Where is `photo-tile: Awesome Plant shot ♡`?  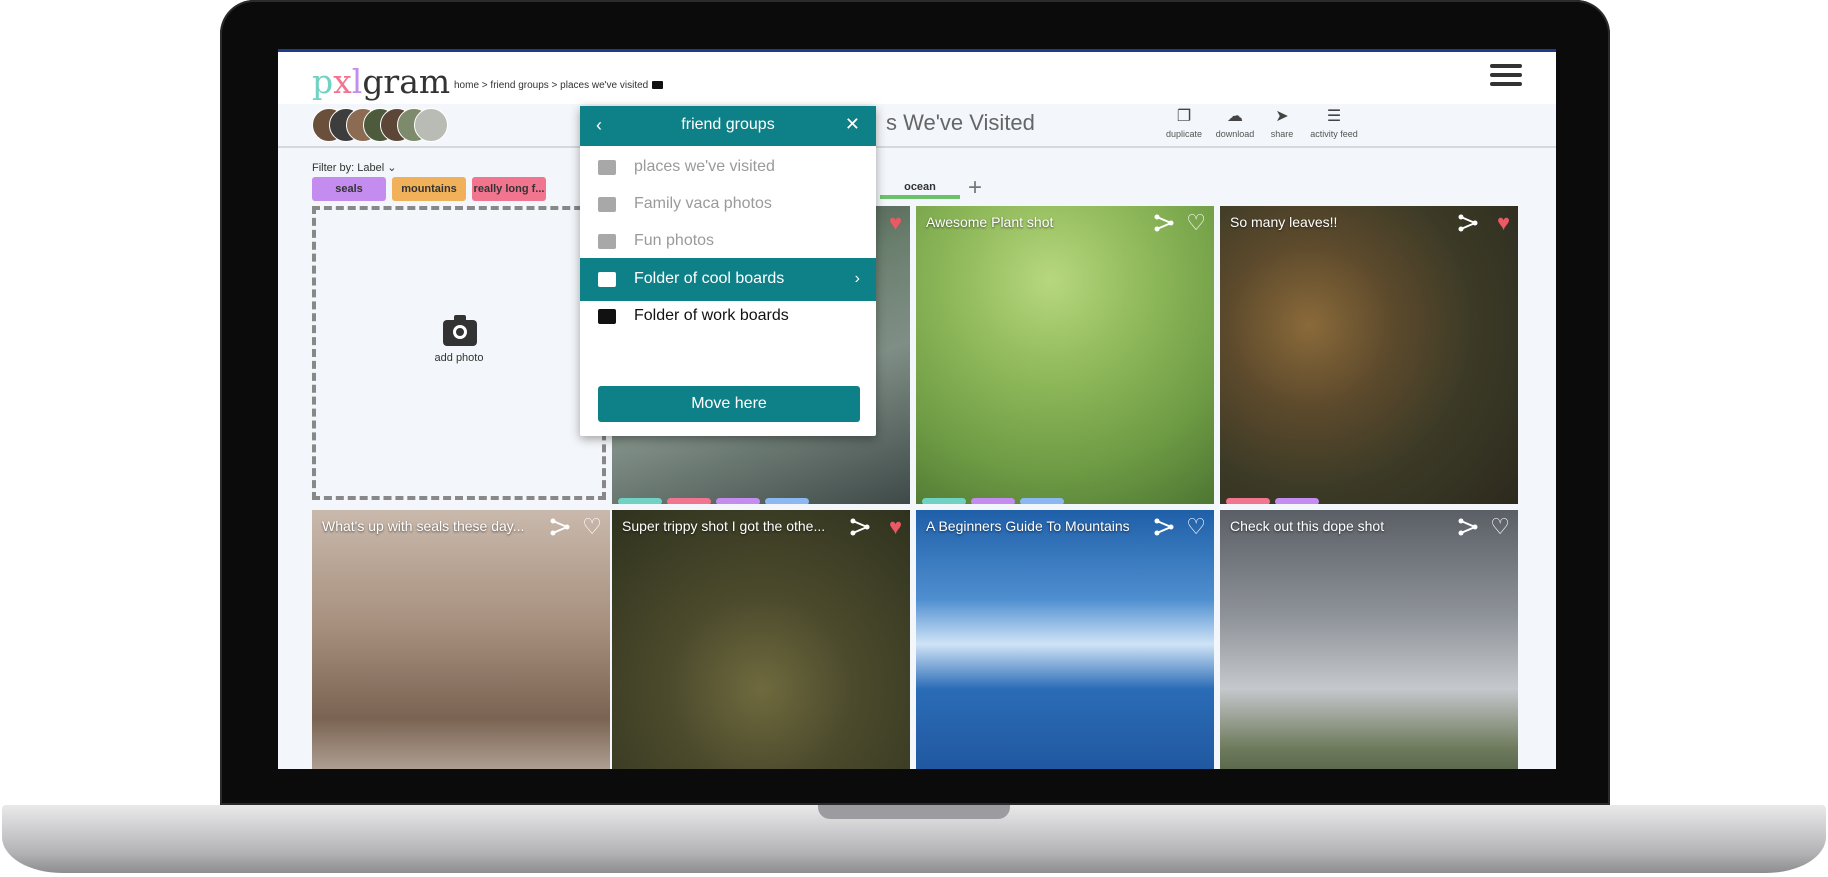
photo-tile: Awesome Plant shot ♡ is located at coordinates (1065, 355).